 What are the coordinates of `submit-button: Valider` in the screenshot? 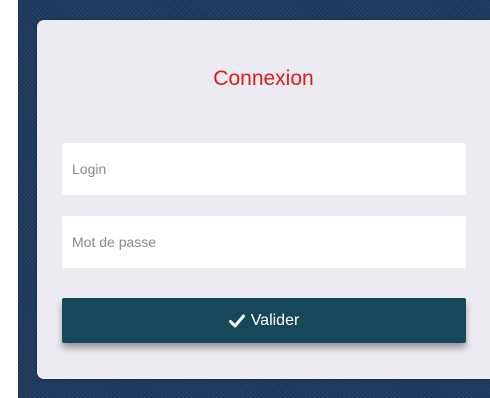 It's located at (264, 320).